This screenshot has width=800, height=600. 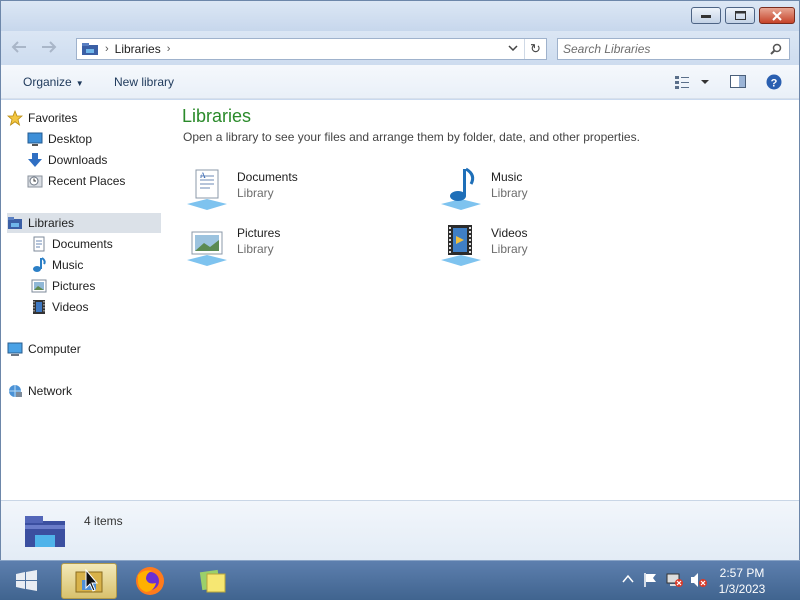 I want to click on change-view-button, so click(x=693, y=83).